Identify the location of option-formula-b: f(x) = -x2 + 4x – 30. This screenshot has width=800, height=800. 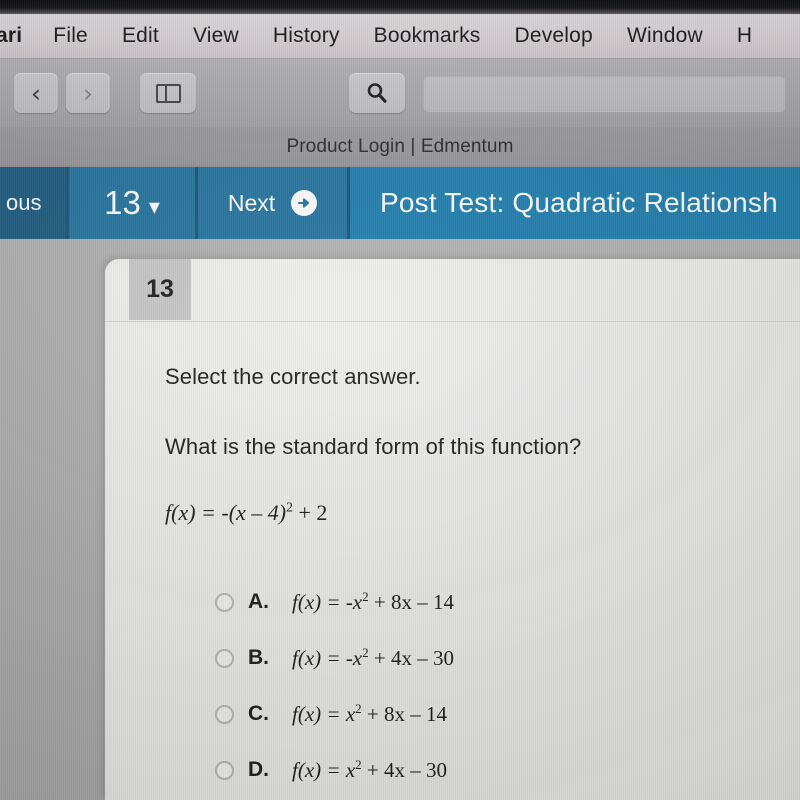
(373, 658).